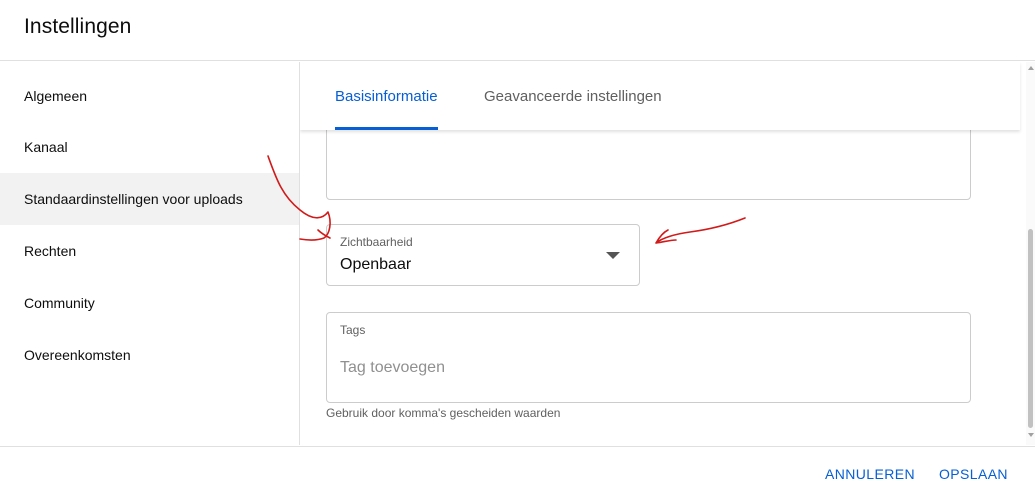 The width and height of the screenshot is (1035, 498). Describe the element at coordinates (640, 368) in the screenshot. I see `tags-input` at that location.